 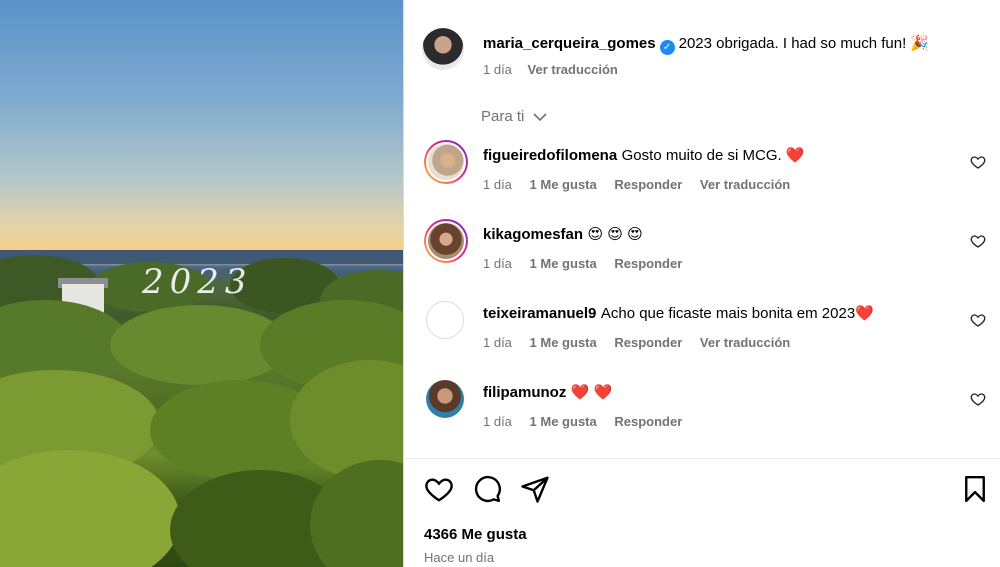 I want to click on comment-text: 😍 😍 😍, so click(x=615, y=234).